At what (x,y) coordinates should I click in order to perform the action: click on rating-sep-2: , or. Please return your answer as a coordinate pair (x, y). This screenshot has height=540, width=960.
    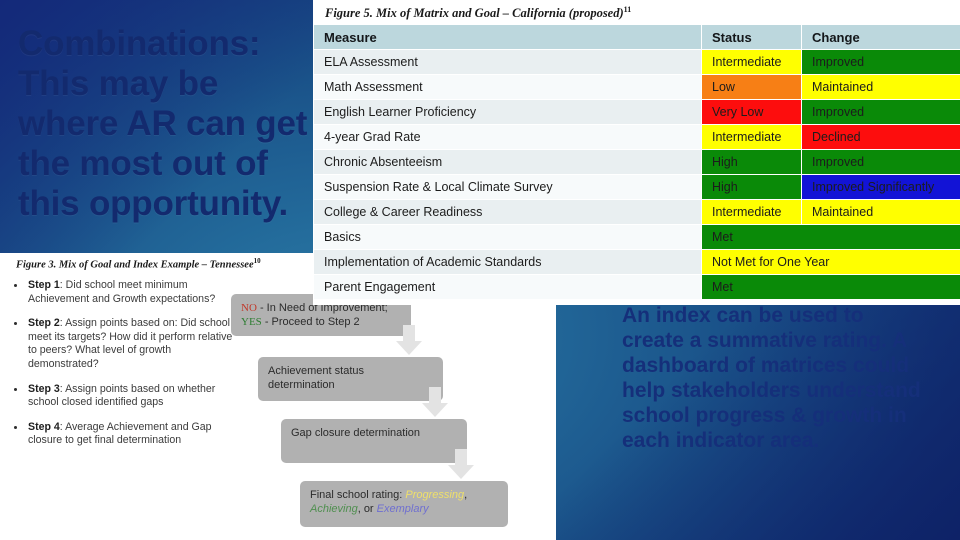
    Looking at the image, I should click on (367, 509).